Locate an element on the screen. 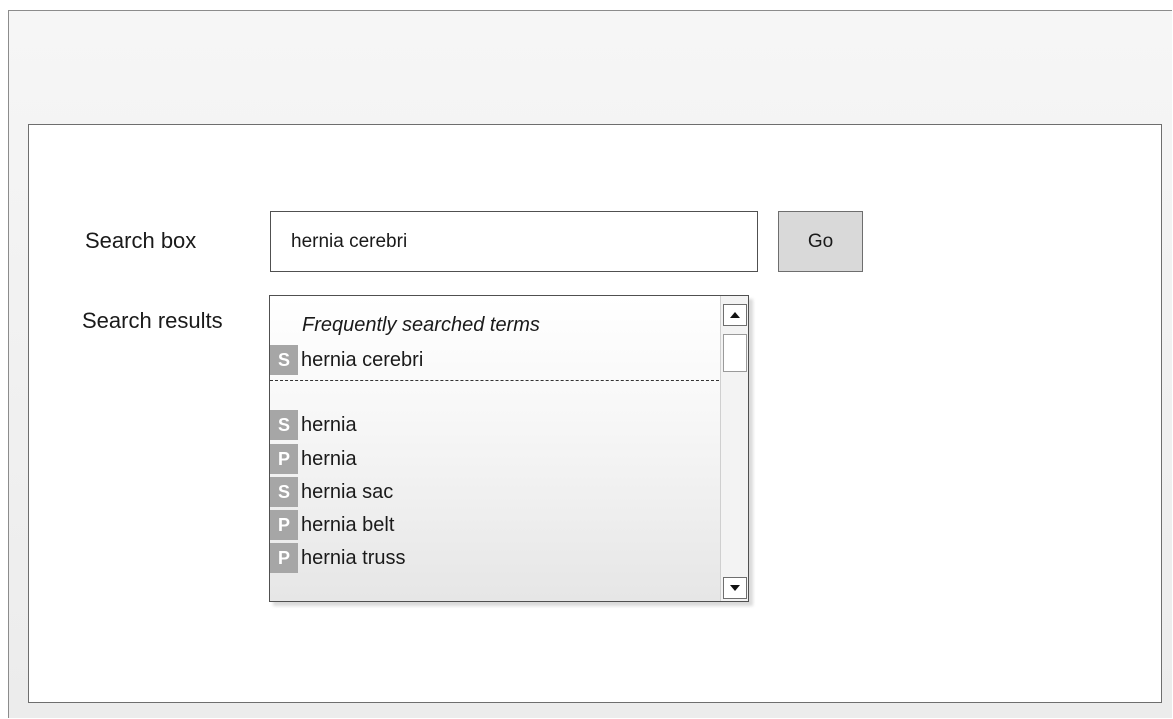 Image resolution: width=1173 pixels, height=719 pixels. triangle-up-icon is located at coordinates (735, 315).